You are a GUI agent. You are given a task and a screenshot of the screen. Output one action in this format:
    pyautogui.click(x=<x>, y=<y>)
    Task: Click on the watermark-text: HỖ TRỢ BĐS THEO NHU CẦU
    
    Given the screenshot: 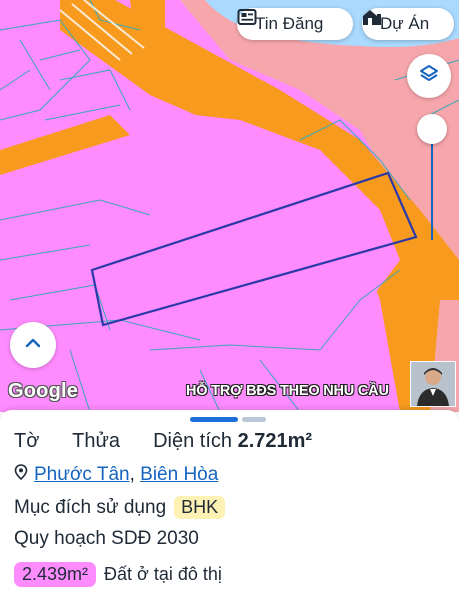 What is the action you would take?
    pyautogui.click(x=287, y=391)
    